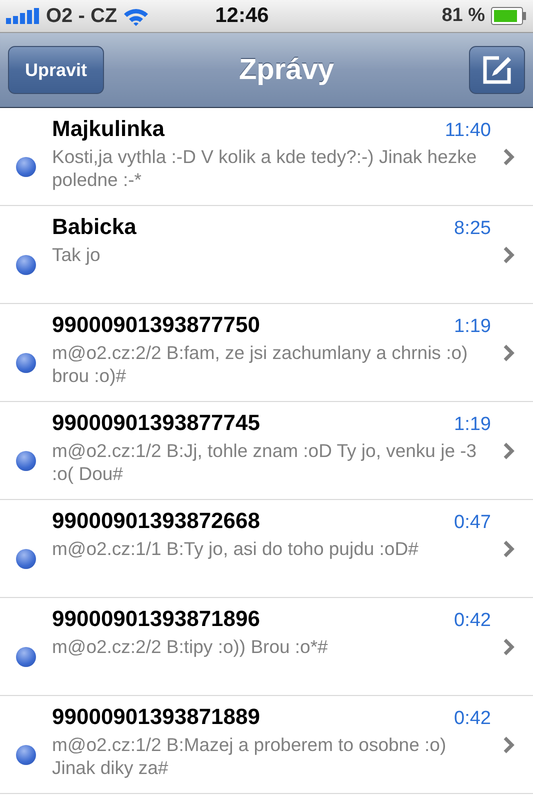  What do you see at coordinates (472, 523) in the screenshot?
I see `message-time: 0:47` at bounding box center [472, 523].